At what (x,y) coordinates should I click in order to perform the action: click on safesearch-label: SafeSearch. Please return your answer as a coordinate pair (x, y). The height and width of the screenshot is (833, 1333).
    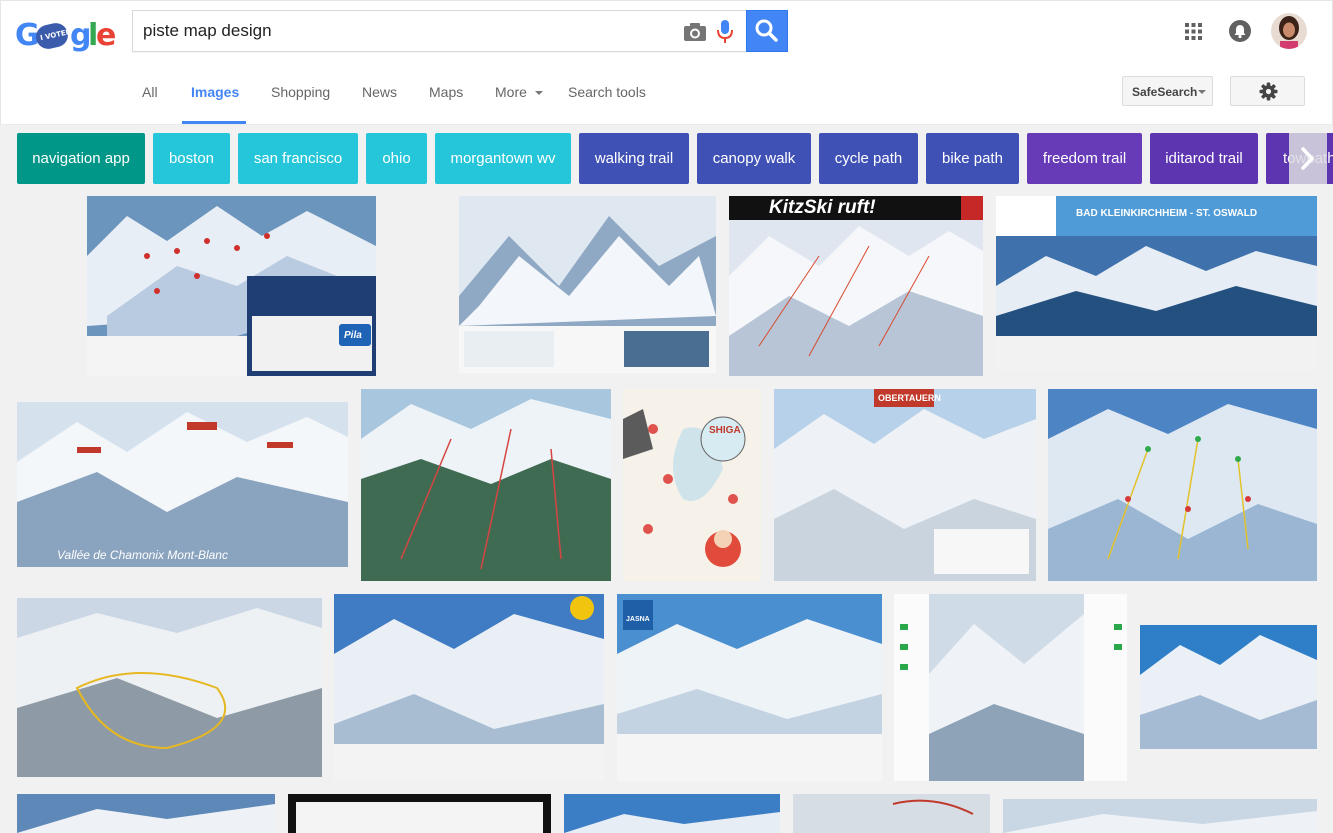
    Looking at the image, I should click on (1165, 92).